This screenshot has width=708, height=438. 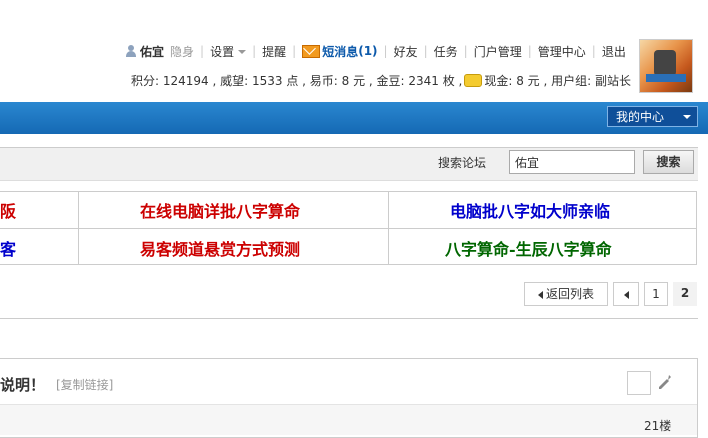 I want to click on credits-text-2: 现金: 8 元 , 用户组: 副站长, so click(x=557, y=80).